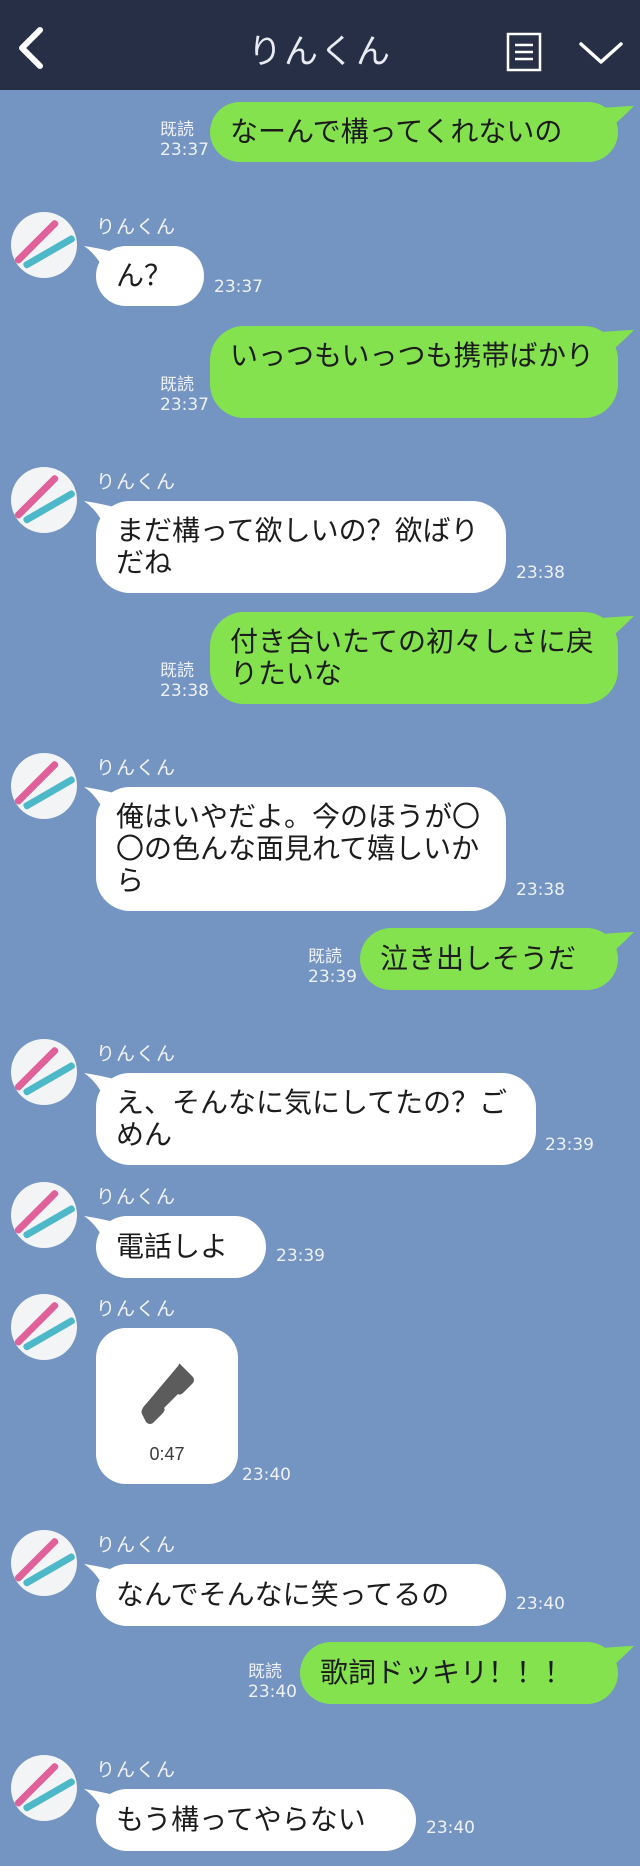 This screenshot has width=640, height=1866. What do you see at coordinates (283, 1594) in the screenshot?
I see `message-text: なんでそんなに笑ってるの` at bounding box center [283, 1594].